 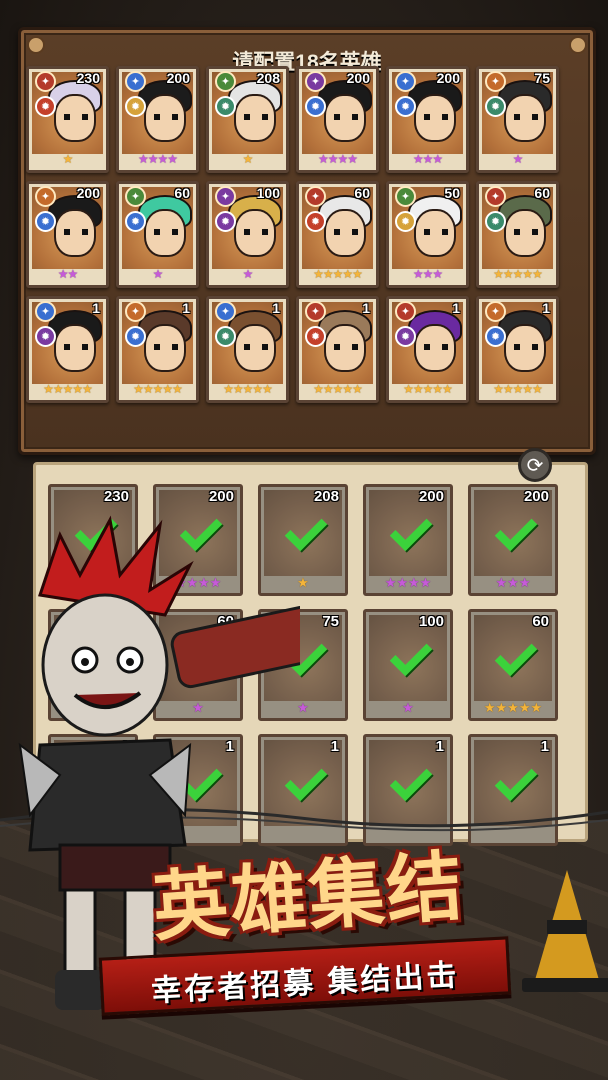 What do you see at coordinates (67, 234) in the screenshot?
I see `hero-card: ✦ ✹ 200 ★★` at bounding box center [67, 234].